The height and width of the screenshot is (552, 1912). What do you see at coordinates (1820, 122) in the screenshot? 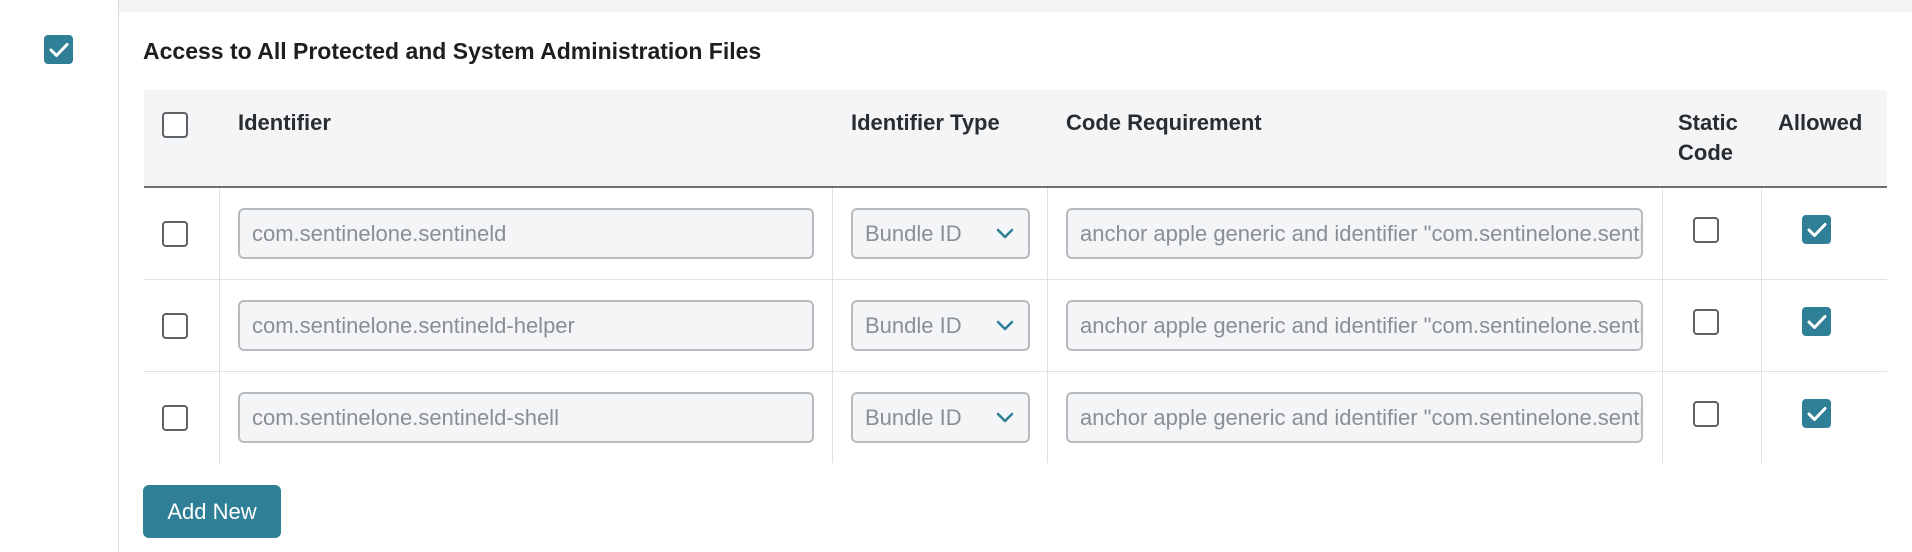
I see `header-allowed: Allowed` at bounding box center [1820, 122].